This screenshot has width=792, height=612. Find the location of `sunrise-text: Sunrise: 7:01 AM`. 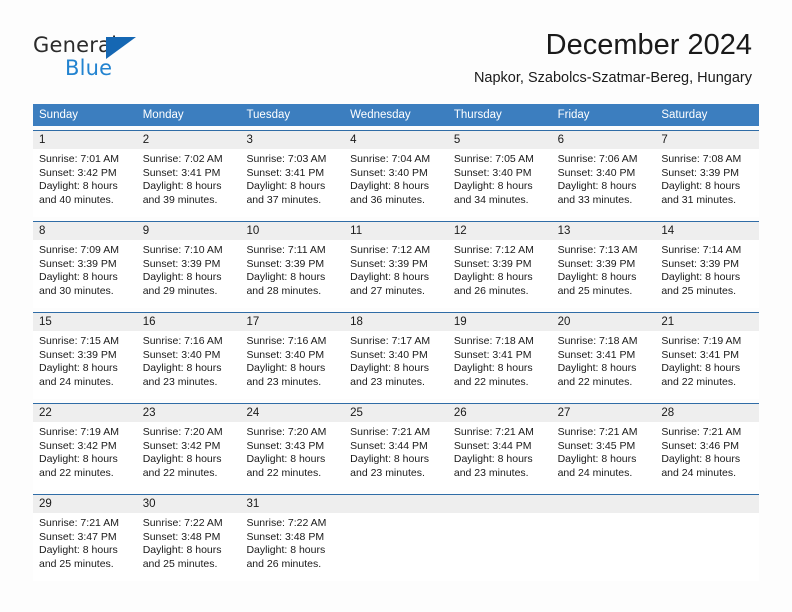

sunrise-text: Sunrise: 7:01 AM is located at coordinates (79, 159).